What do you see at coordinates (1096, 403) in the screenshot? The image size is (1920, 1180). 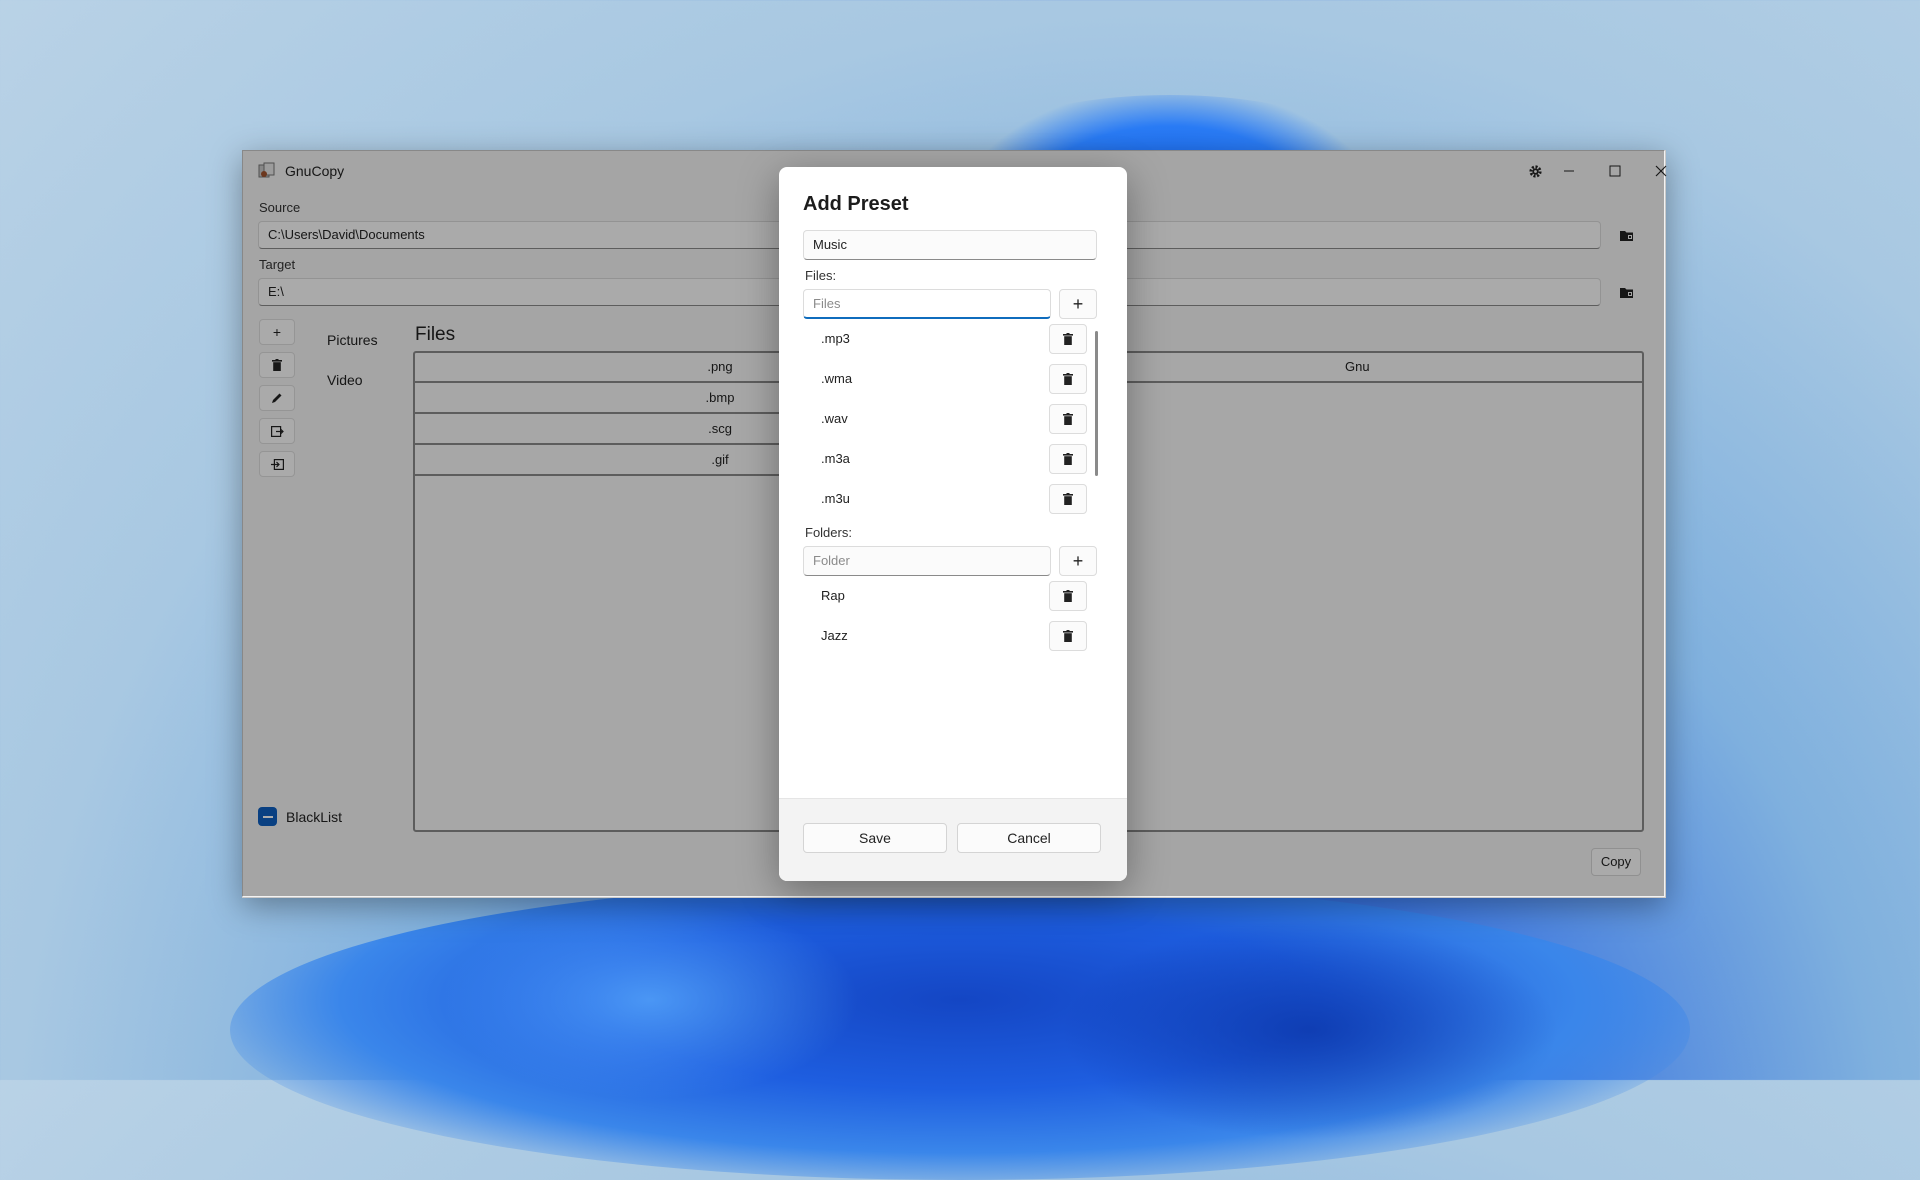 I see `files-scrollbar` at bounding box center [1096, 403].